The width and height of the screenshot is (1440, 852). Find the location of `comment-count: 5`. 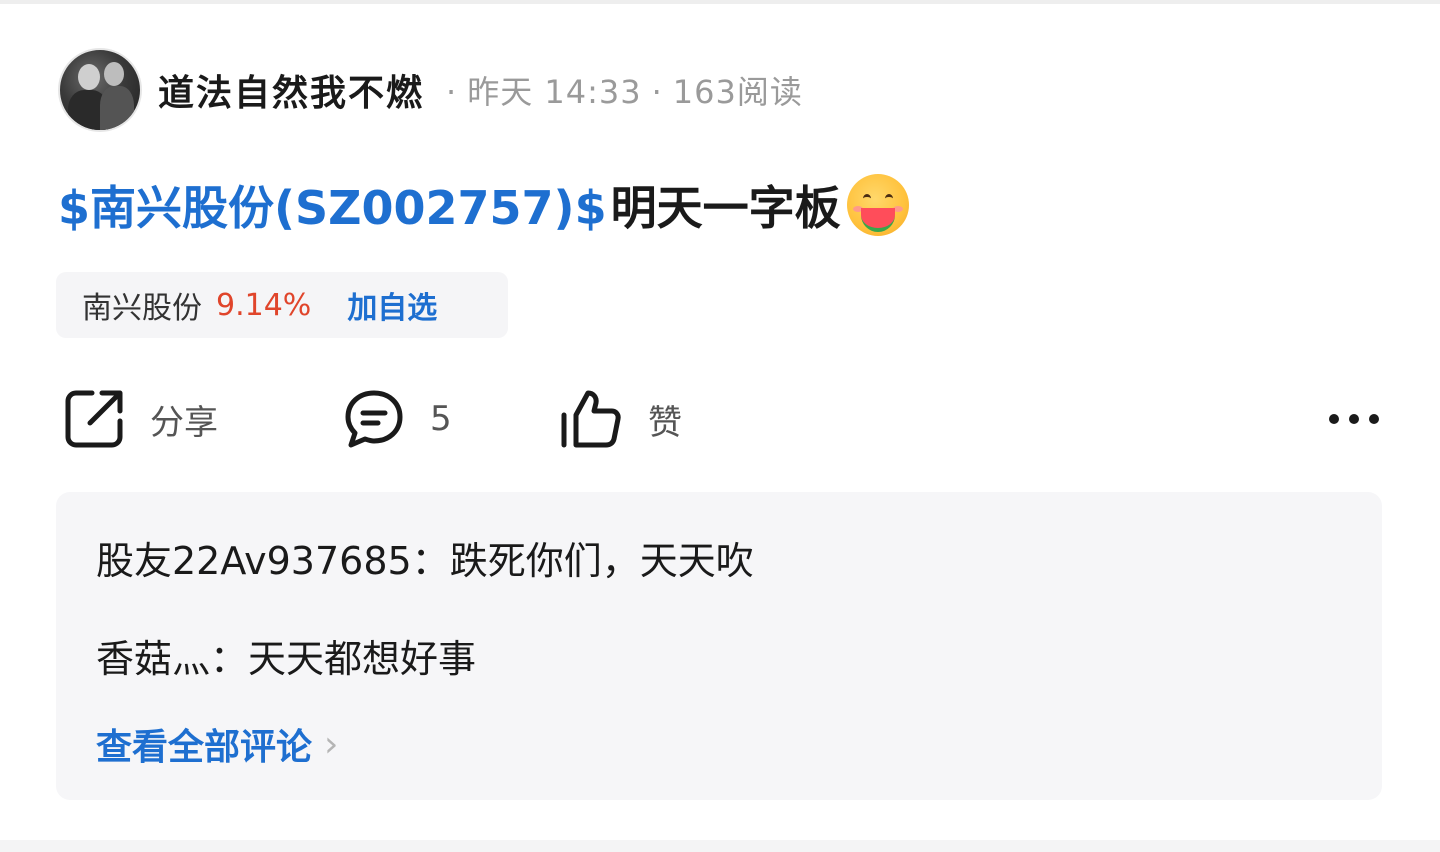

comment-count: 5 is located at coordinates (441, 419).